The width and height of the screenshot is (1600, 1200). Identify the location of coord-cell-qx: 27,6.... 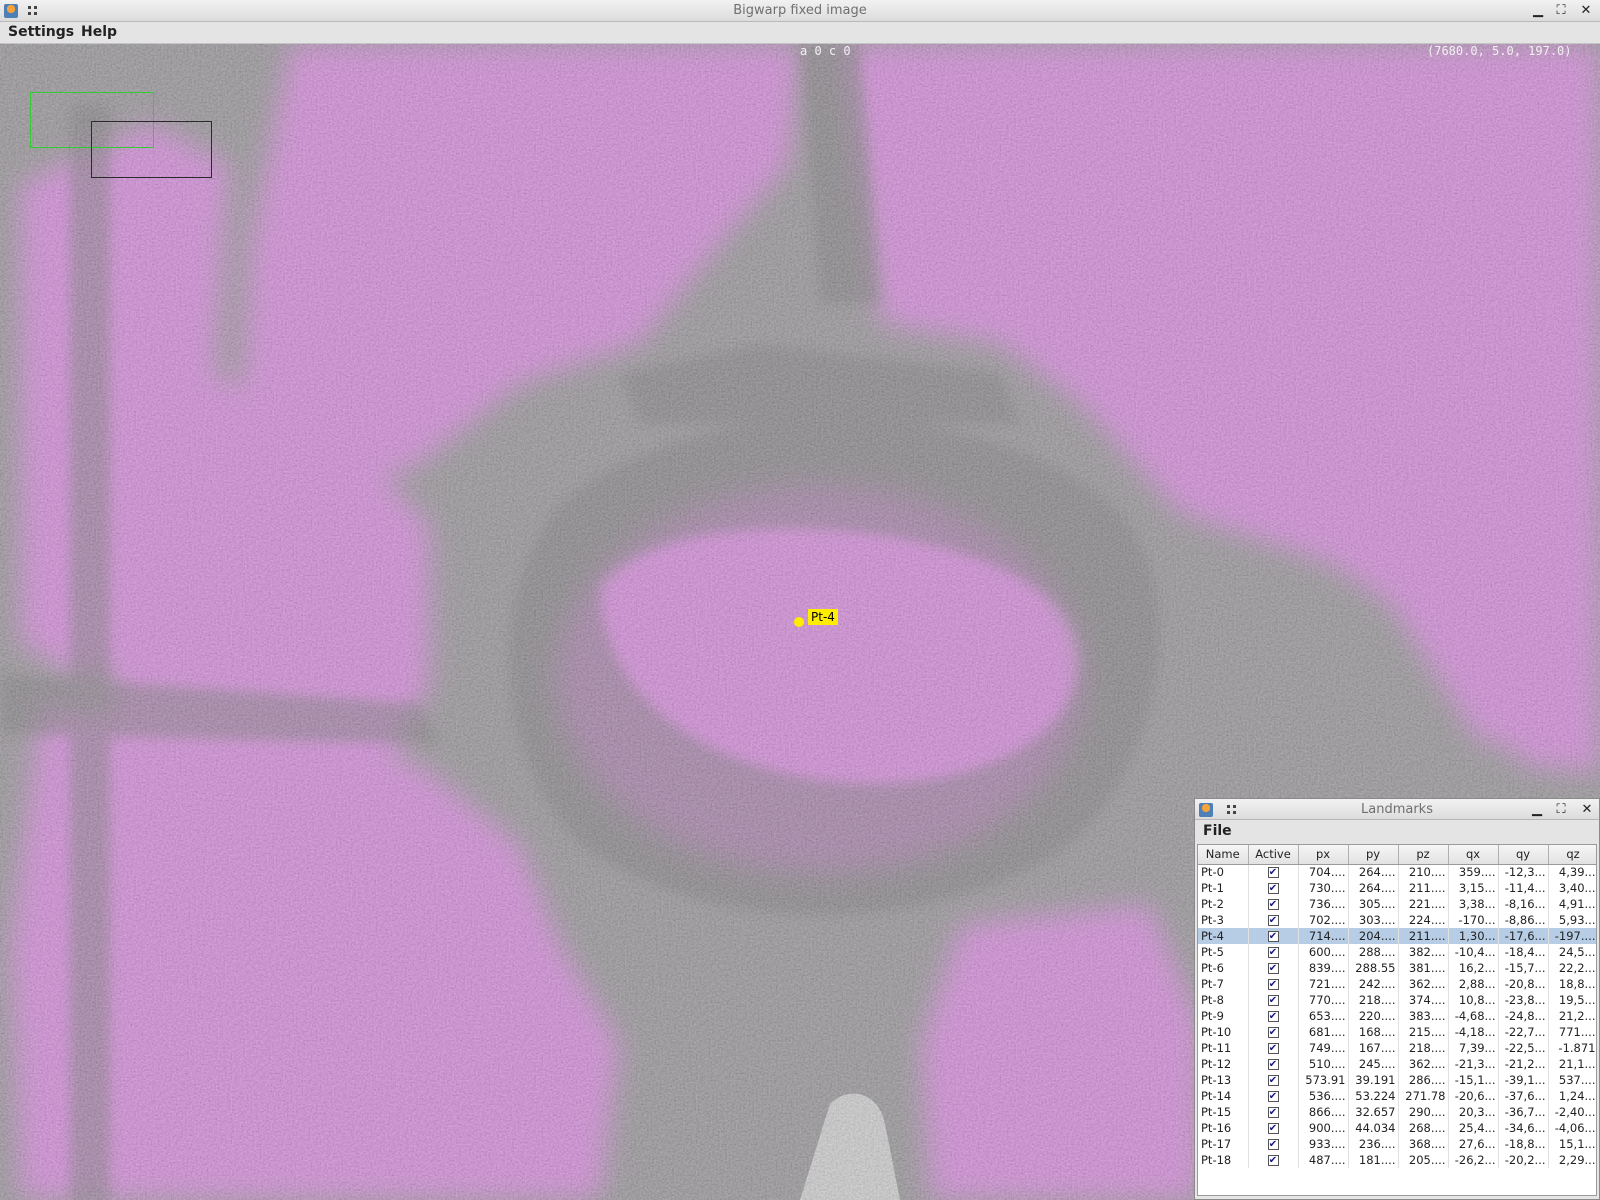
(1473, 1144).